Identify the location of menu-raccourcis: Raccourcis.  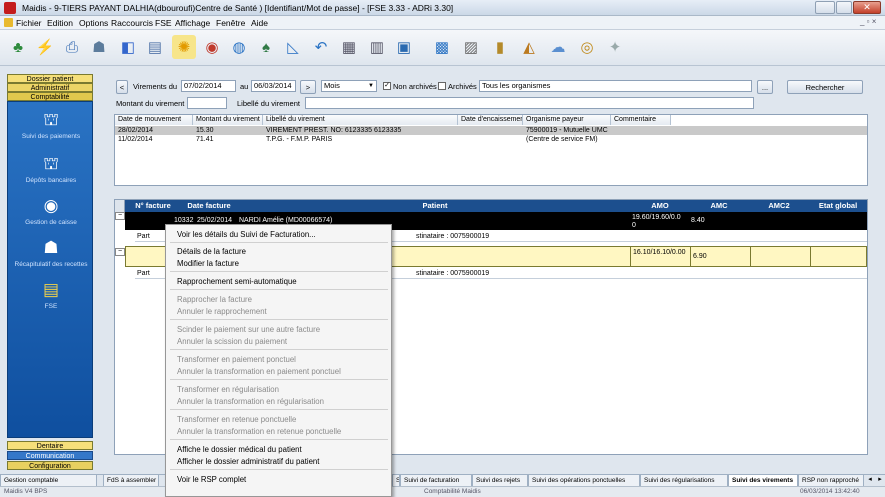
(132, 23).